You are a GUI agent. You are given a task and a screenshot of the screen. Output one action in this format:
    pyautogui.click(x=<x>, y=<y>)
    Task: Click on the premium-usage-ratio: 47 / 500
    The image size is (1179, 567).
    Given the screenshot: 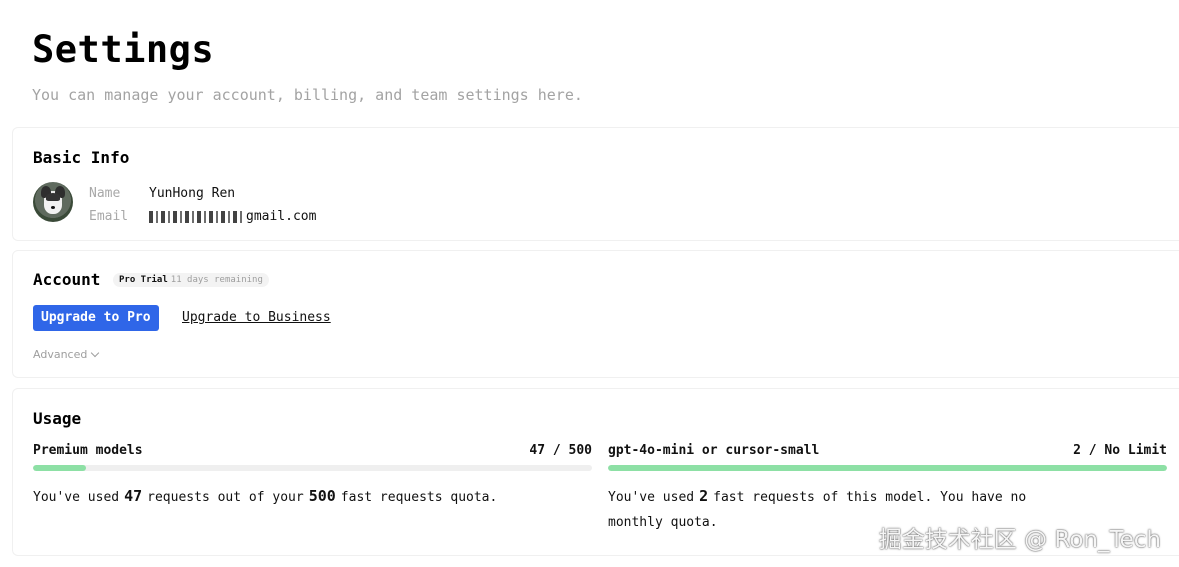 What is the action you would take?
    pyautogui.click(x=560, y=450)
    